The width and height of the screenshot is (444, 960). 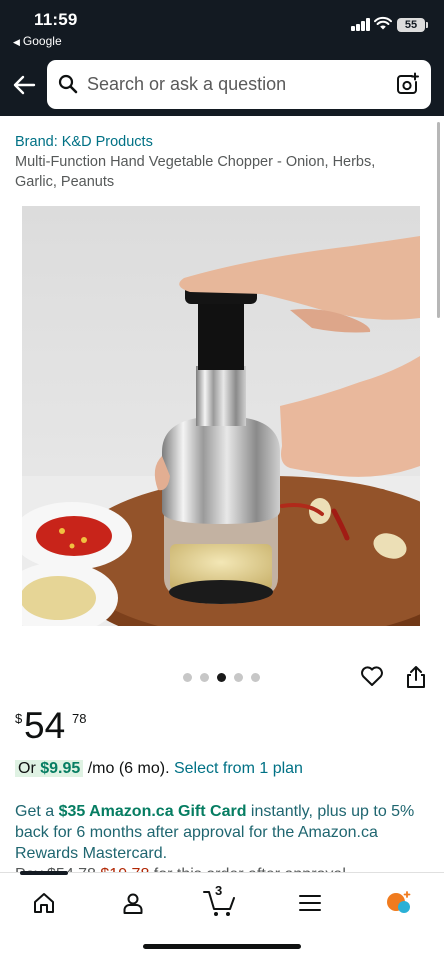 What do you see at coordinates (44, 873) in the screenshot?
I see `nav-active-indicator` at bounding box center [44, 873].